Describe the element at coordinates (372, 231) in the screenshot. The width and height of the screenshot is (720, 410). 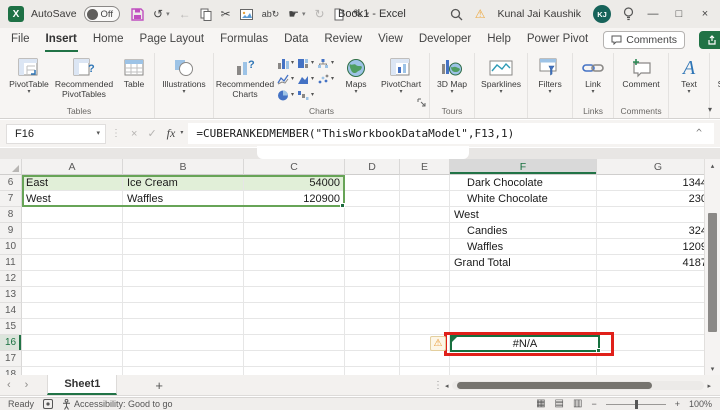
I see `cell-d9` at that location.